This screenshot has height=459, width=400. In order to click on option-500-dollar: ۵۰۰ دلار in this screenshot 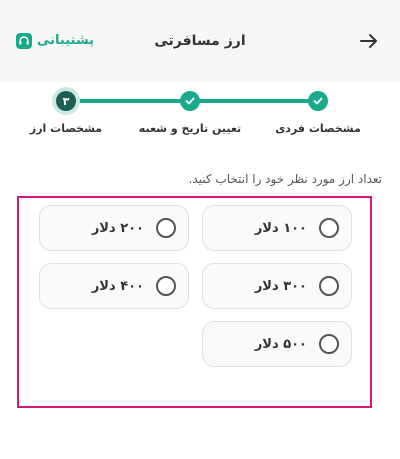, I will do `click(277, 344)`.